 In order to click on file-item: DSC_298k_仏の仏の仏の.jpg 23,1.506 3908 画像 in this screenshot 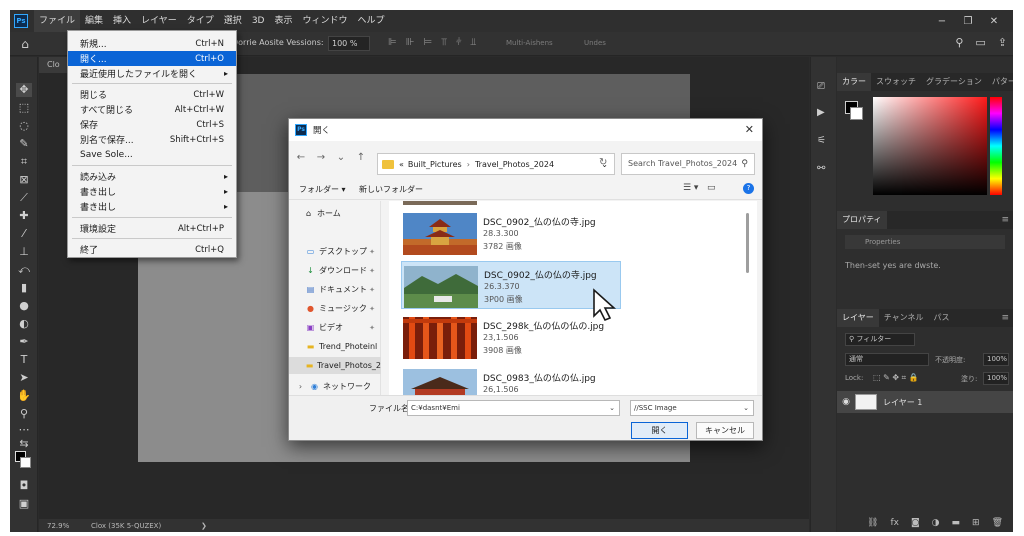, I will do `click(511, 337)`.